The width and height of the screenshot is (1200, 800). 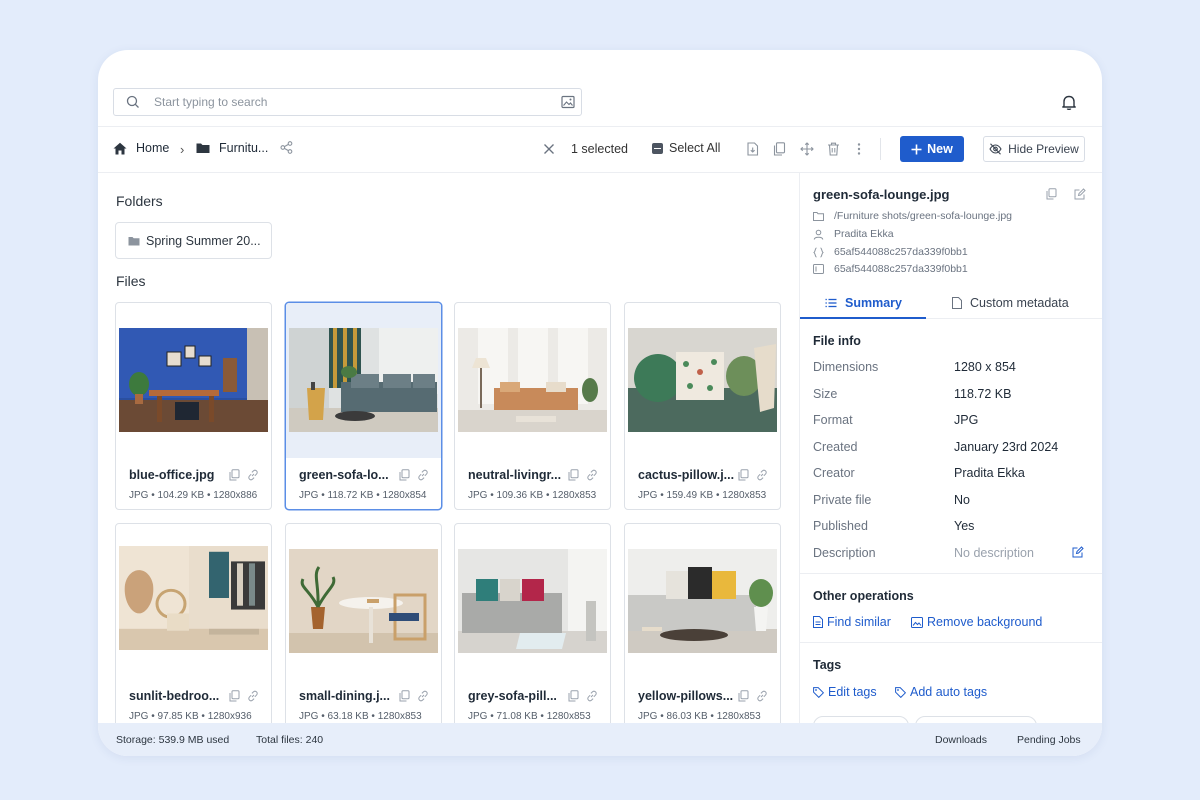 I want to click on preview-id: 65af544088c257da339f0bb1, so click(x=890, y=252).